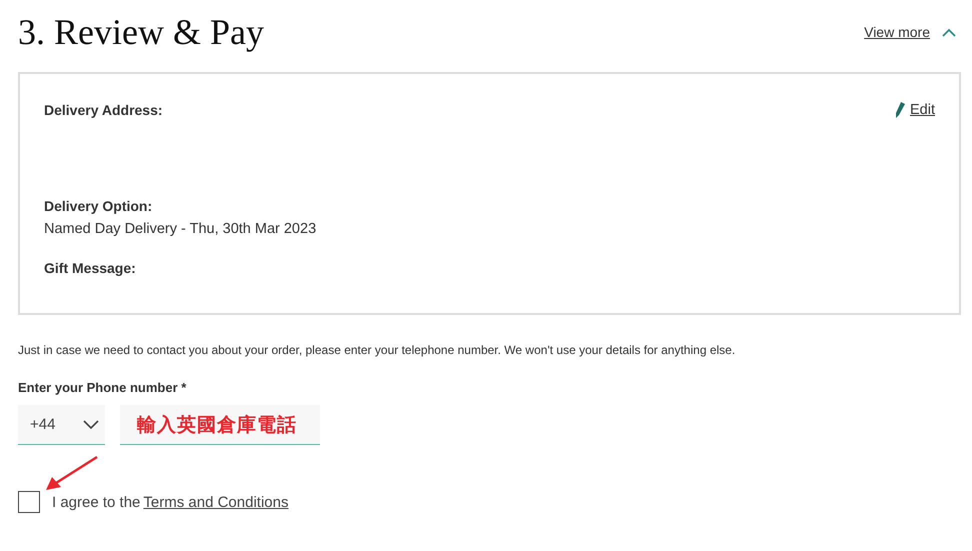  What do you see at coordinates (91, 425) in the screenshot?
I see `chevron-down-icon` at bounding box center [91, 425].